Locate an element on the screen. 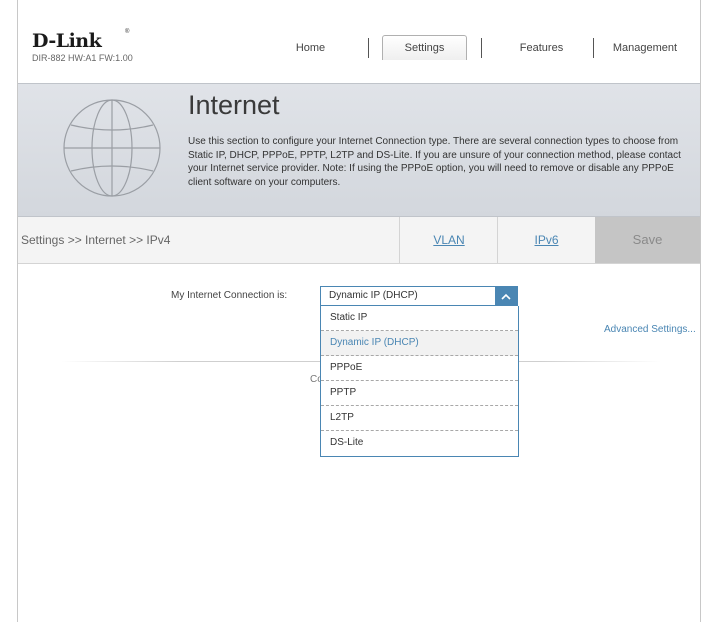 This screenshot has width=717, height=622. model-info: DIR-882 HW:A1 FW:1.00 is located at coordinates (82, 58).